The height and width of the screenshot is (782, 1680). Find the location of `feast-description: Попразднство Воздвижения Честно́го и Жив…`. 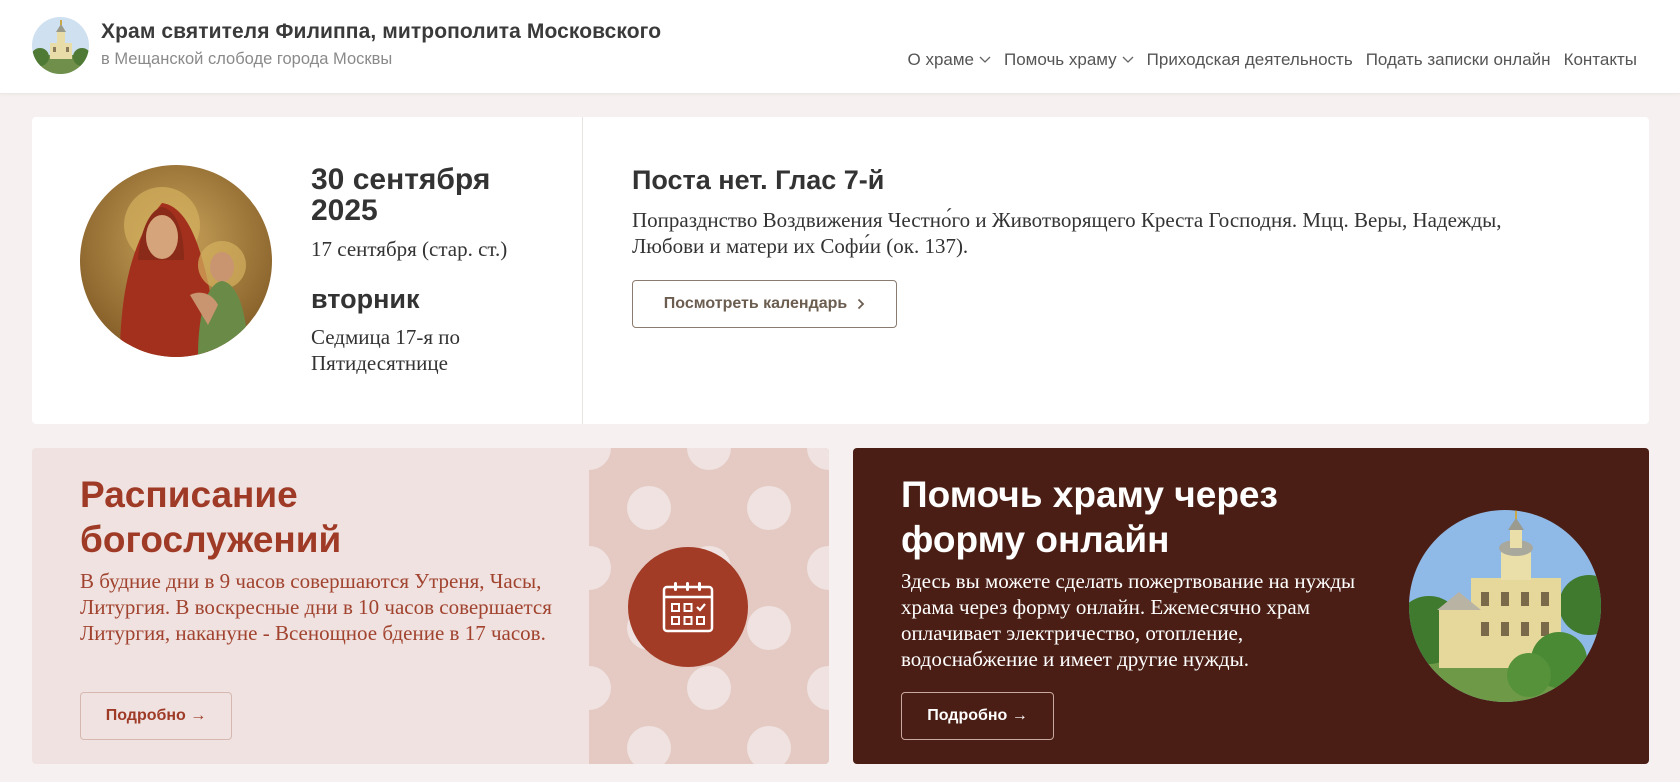

feast-description: Попразднство Воздвижения Честно́го и Жив… is located at coordinates (1067, 233).